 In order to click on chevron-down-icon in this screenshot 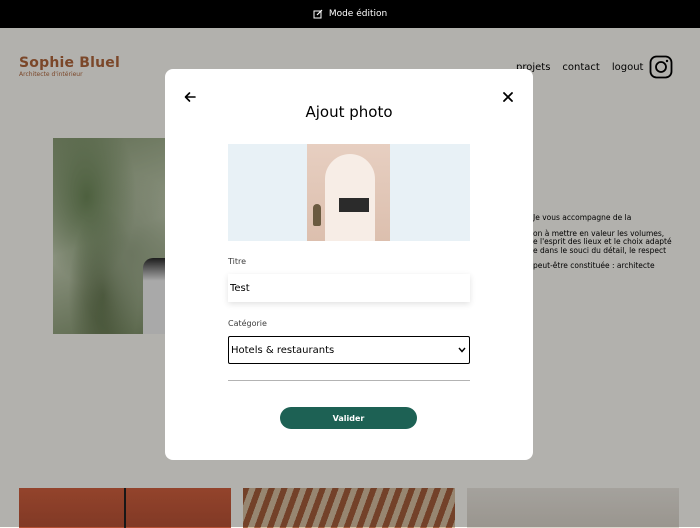, I will do `click(462, 350)`.